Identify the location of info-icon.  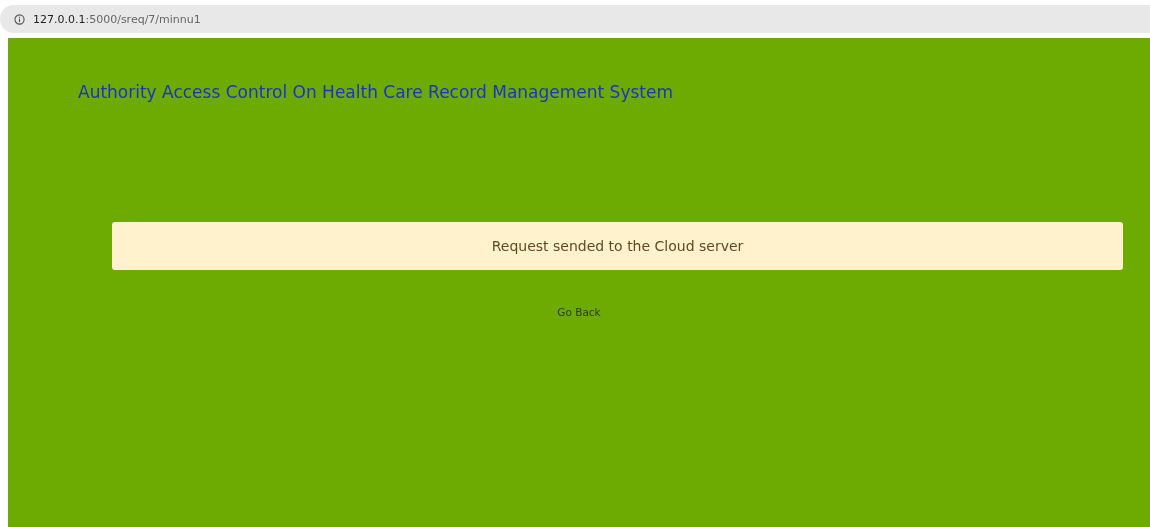
(19, 19).